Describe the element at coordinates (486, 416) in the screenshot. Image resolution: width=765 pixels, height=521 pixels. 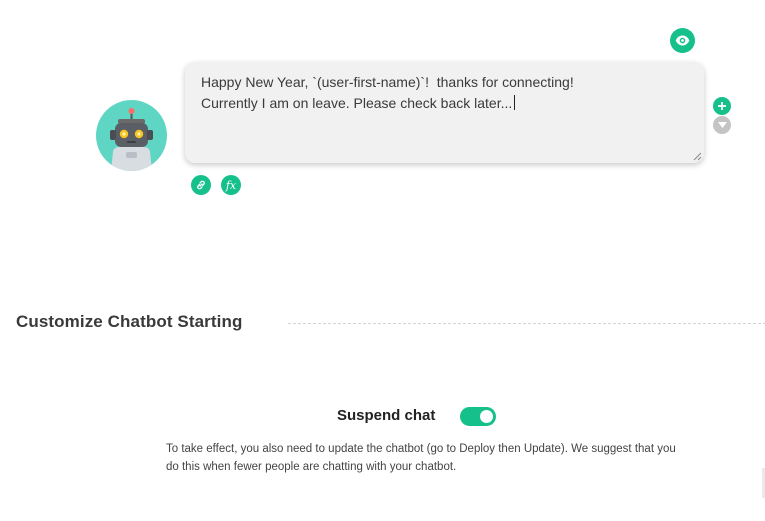
I see `toggle-knob` at that location.